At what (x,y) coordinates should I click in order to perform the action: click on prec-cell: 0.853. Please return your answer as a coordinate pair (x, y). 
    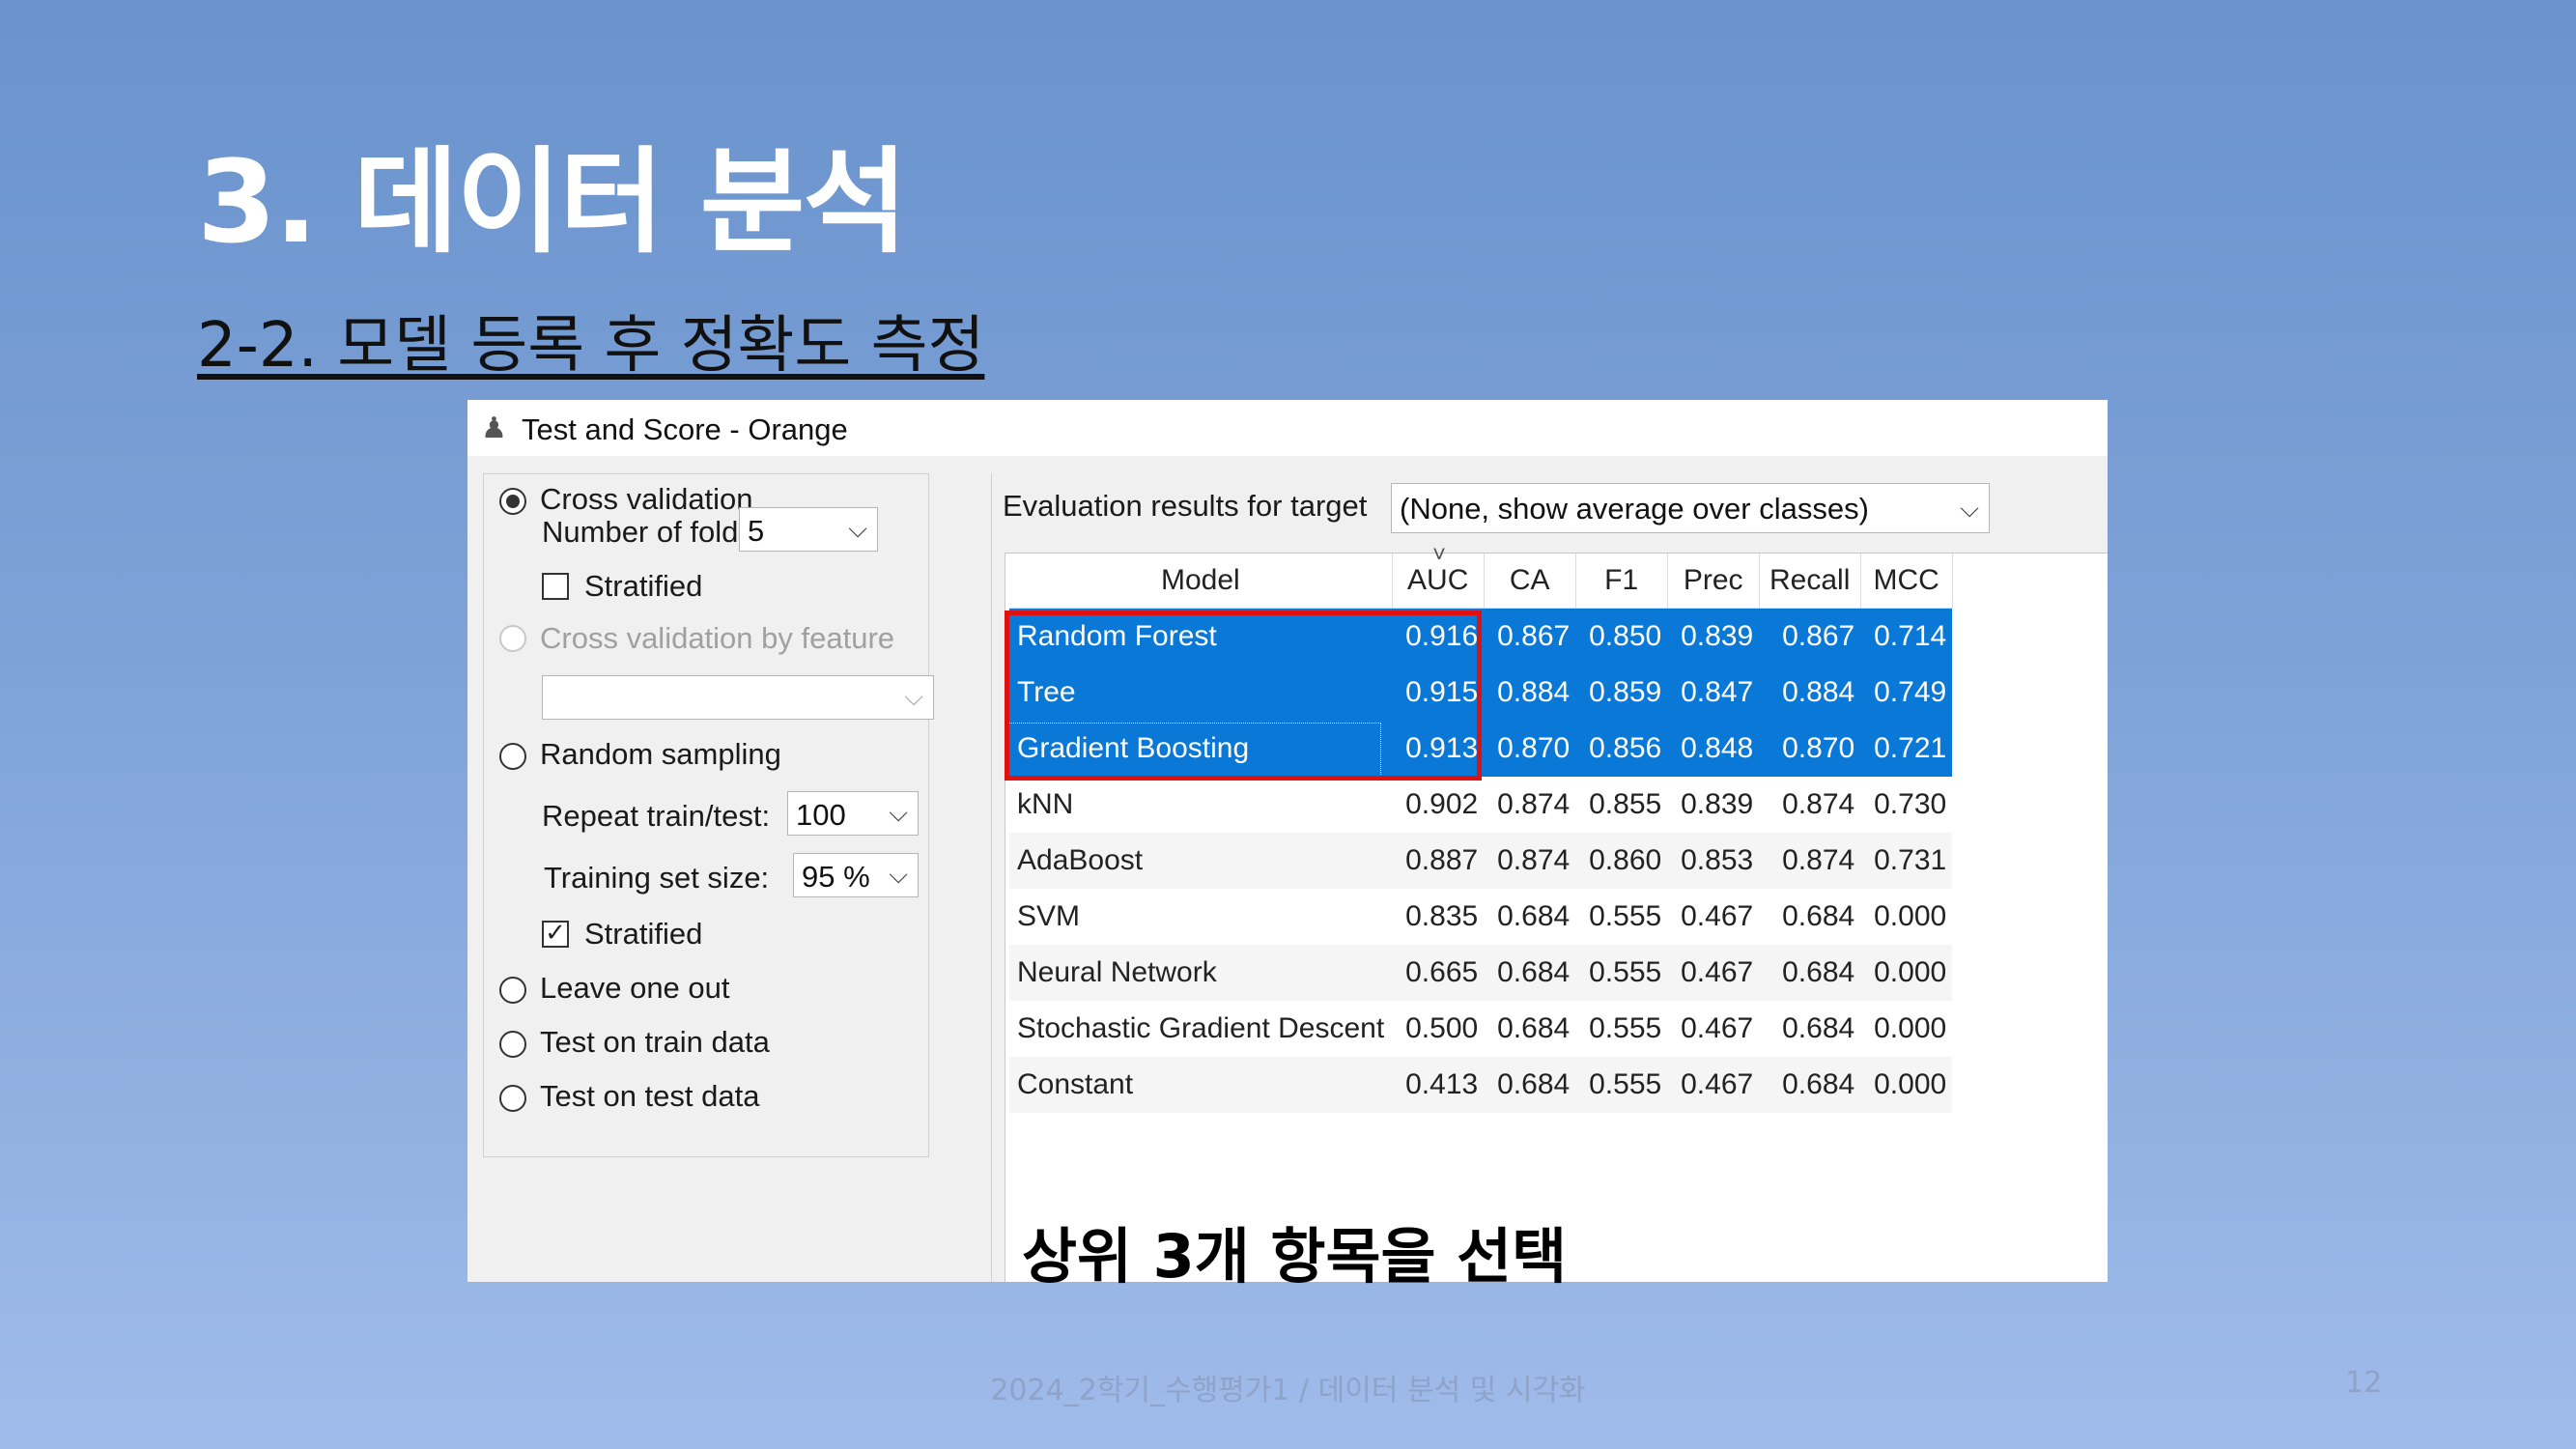
    Looking at the image, I should click on (1713, 861).